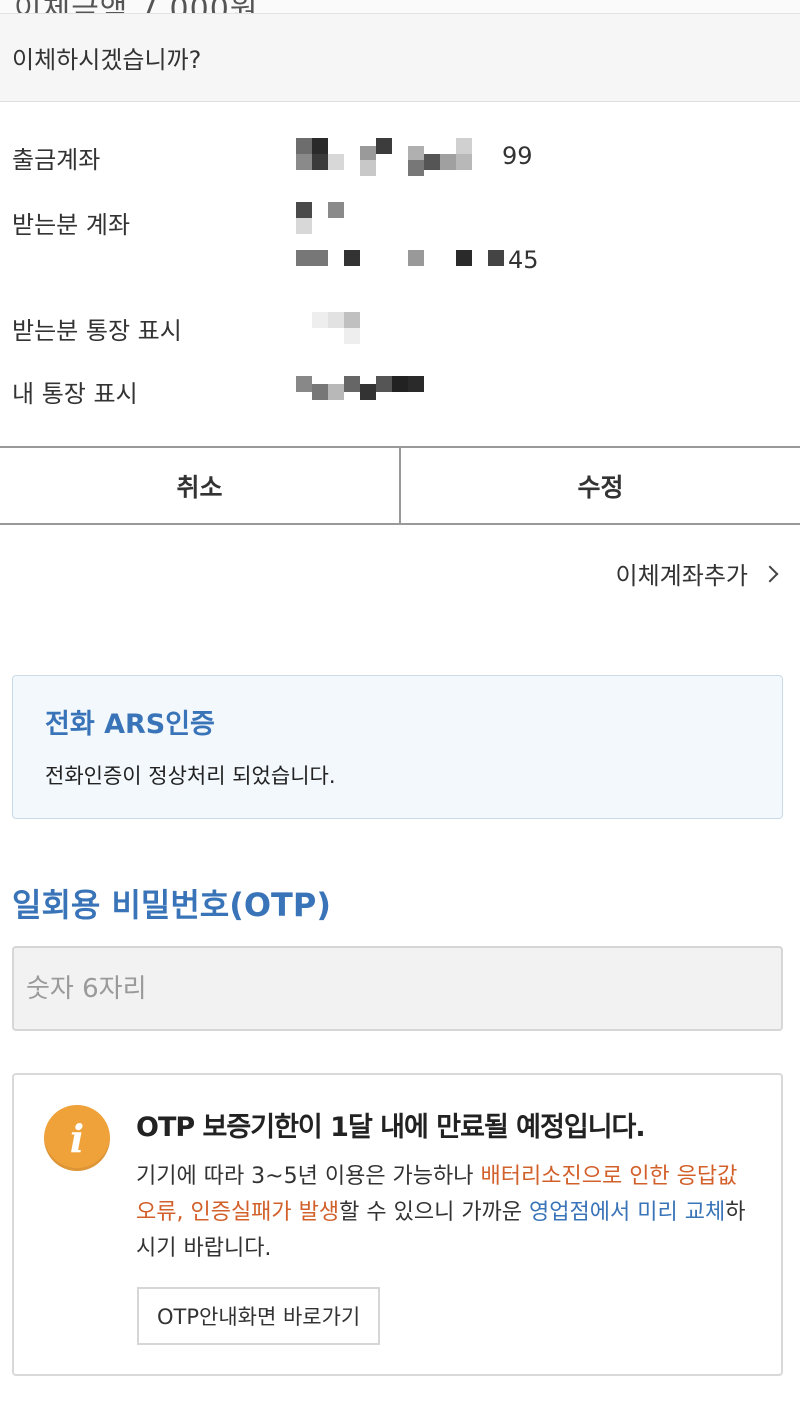  What do you see at coordinates (400, 7) in the screenshot?
I see `cut-off-amount-row: 이체금액 7,000원` at bounding box center [400, 7].